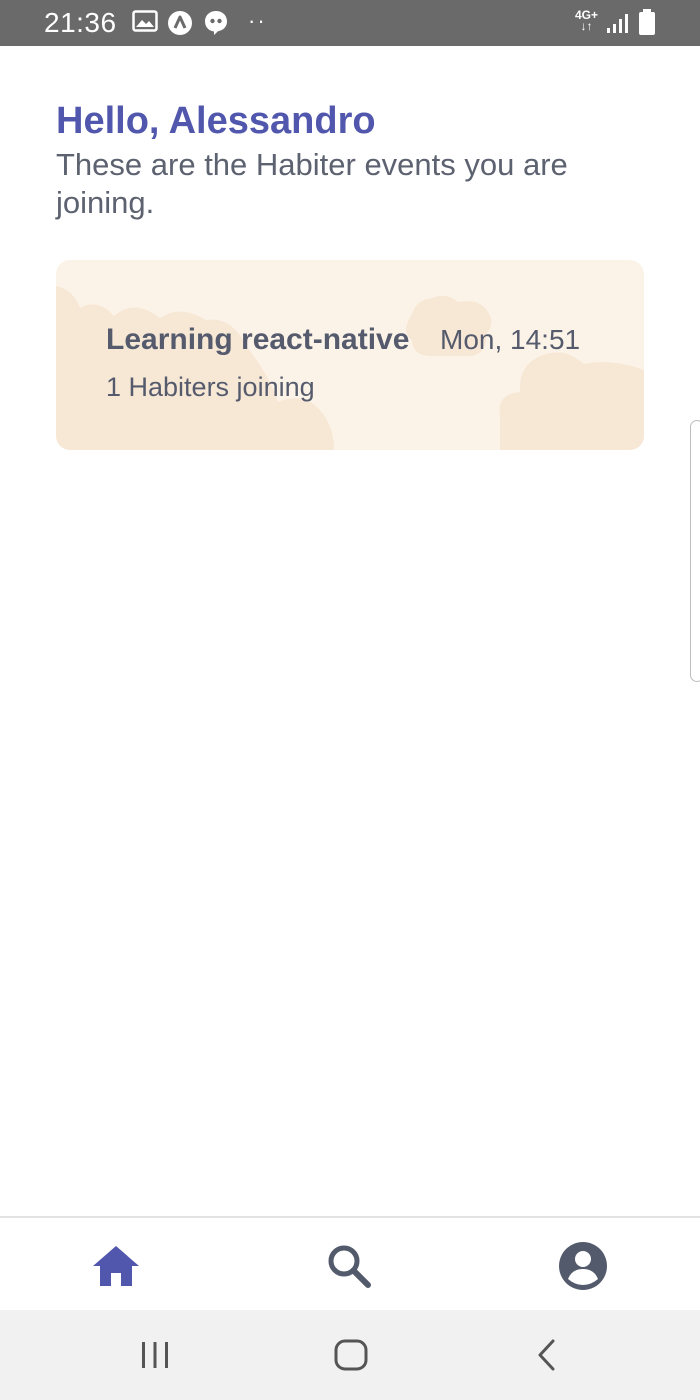  Describe the element at coordinates (145, 23) in the screenshot. I see `gallery-icon` at that location.